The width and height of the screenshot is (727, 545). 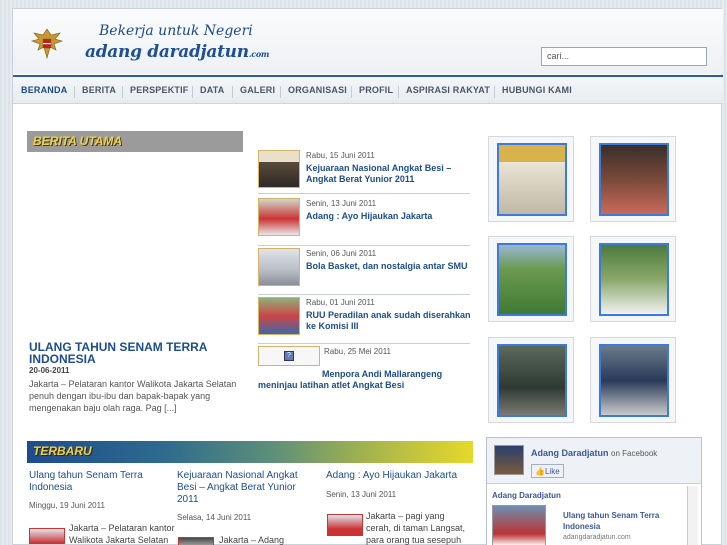 I want to click on news-date: Rabu, 01 Juni 2011, so click(x=340, y=302).